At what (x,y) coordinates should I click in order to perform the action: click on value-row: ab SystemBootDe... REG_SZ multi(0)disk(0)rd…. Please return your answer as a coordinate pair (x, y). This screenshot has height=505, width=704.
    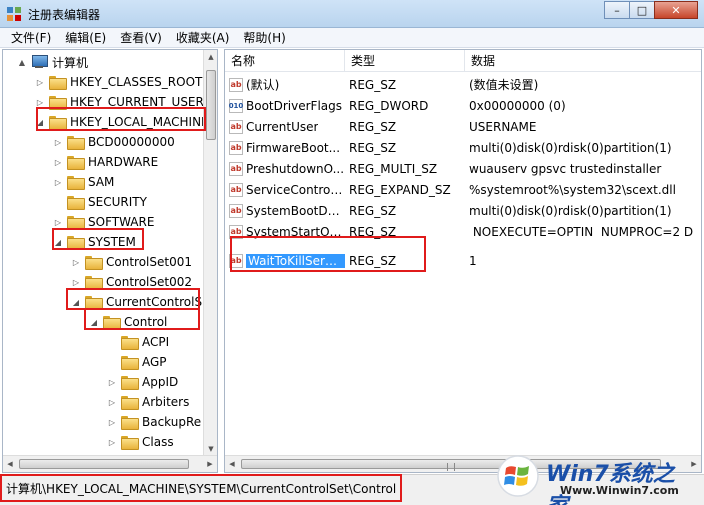
    Looking at the image, I should click on (463, 210).